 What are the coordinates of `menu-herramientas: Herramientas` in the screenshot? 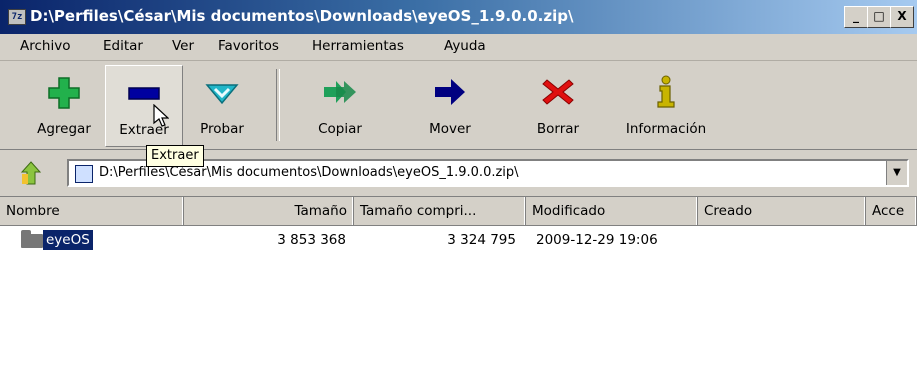 It's located at (358, 46).